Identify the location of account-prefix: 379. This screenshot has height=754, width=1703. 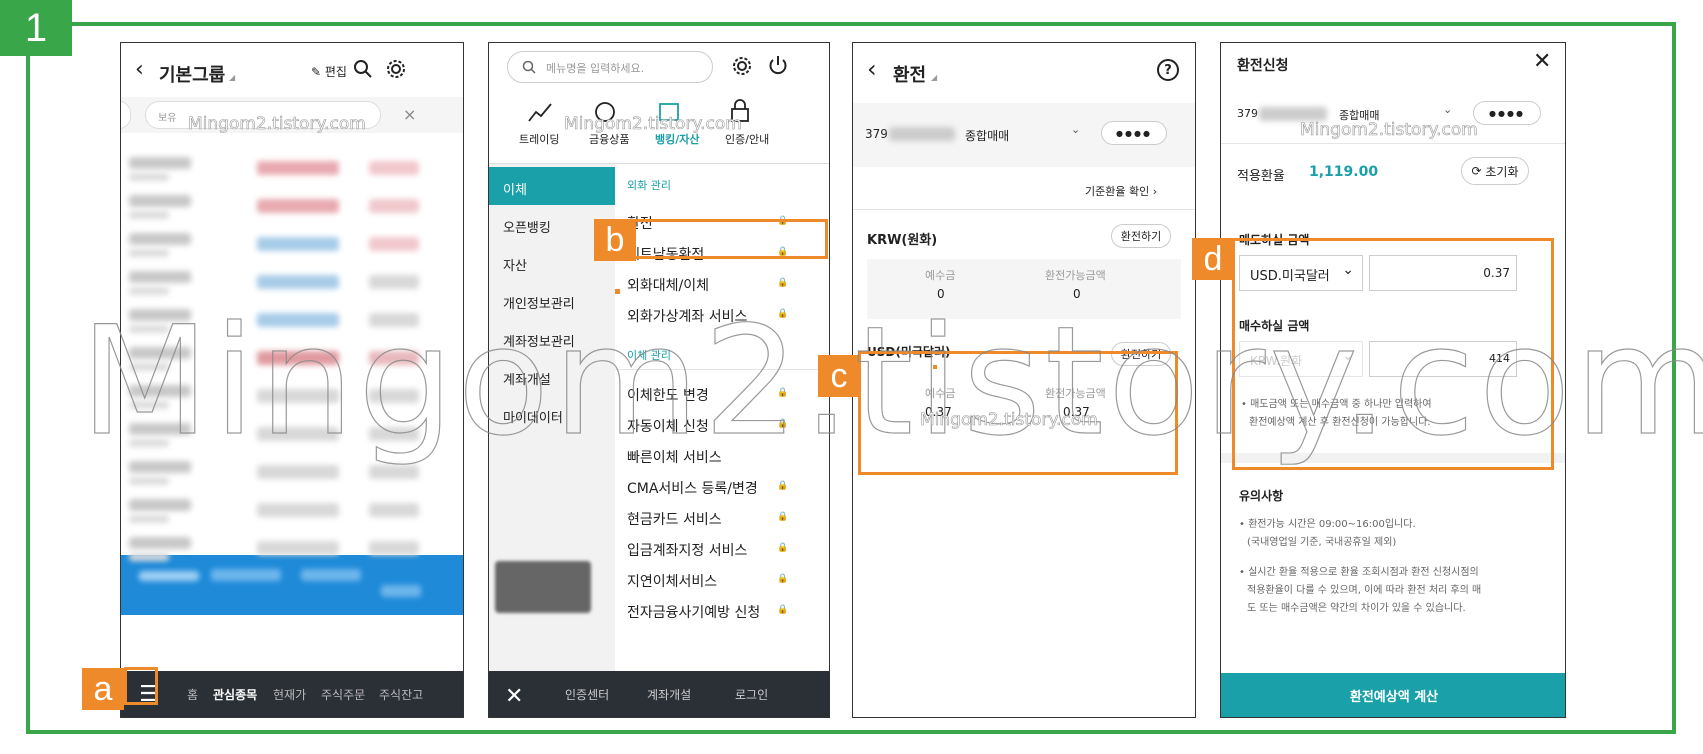
(876, 134).